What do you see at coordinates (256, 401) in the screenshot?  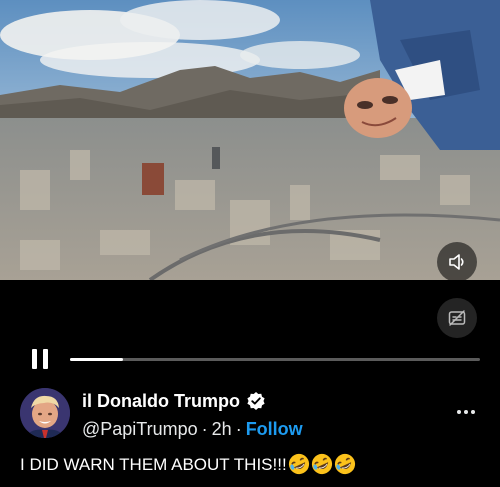 I see `verified-badge-icon` at bounding box center [256, 401].